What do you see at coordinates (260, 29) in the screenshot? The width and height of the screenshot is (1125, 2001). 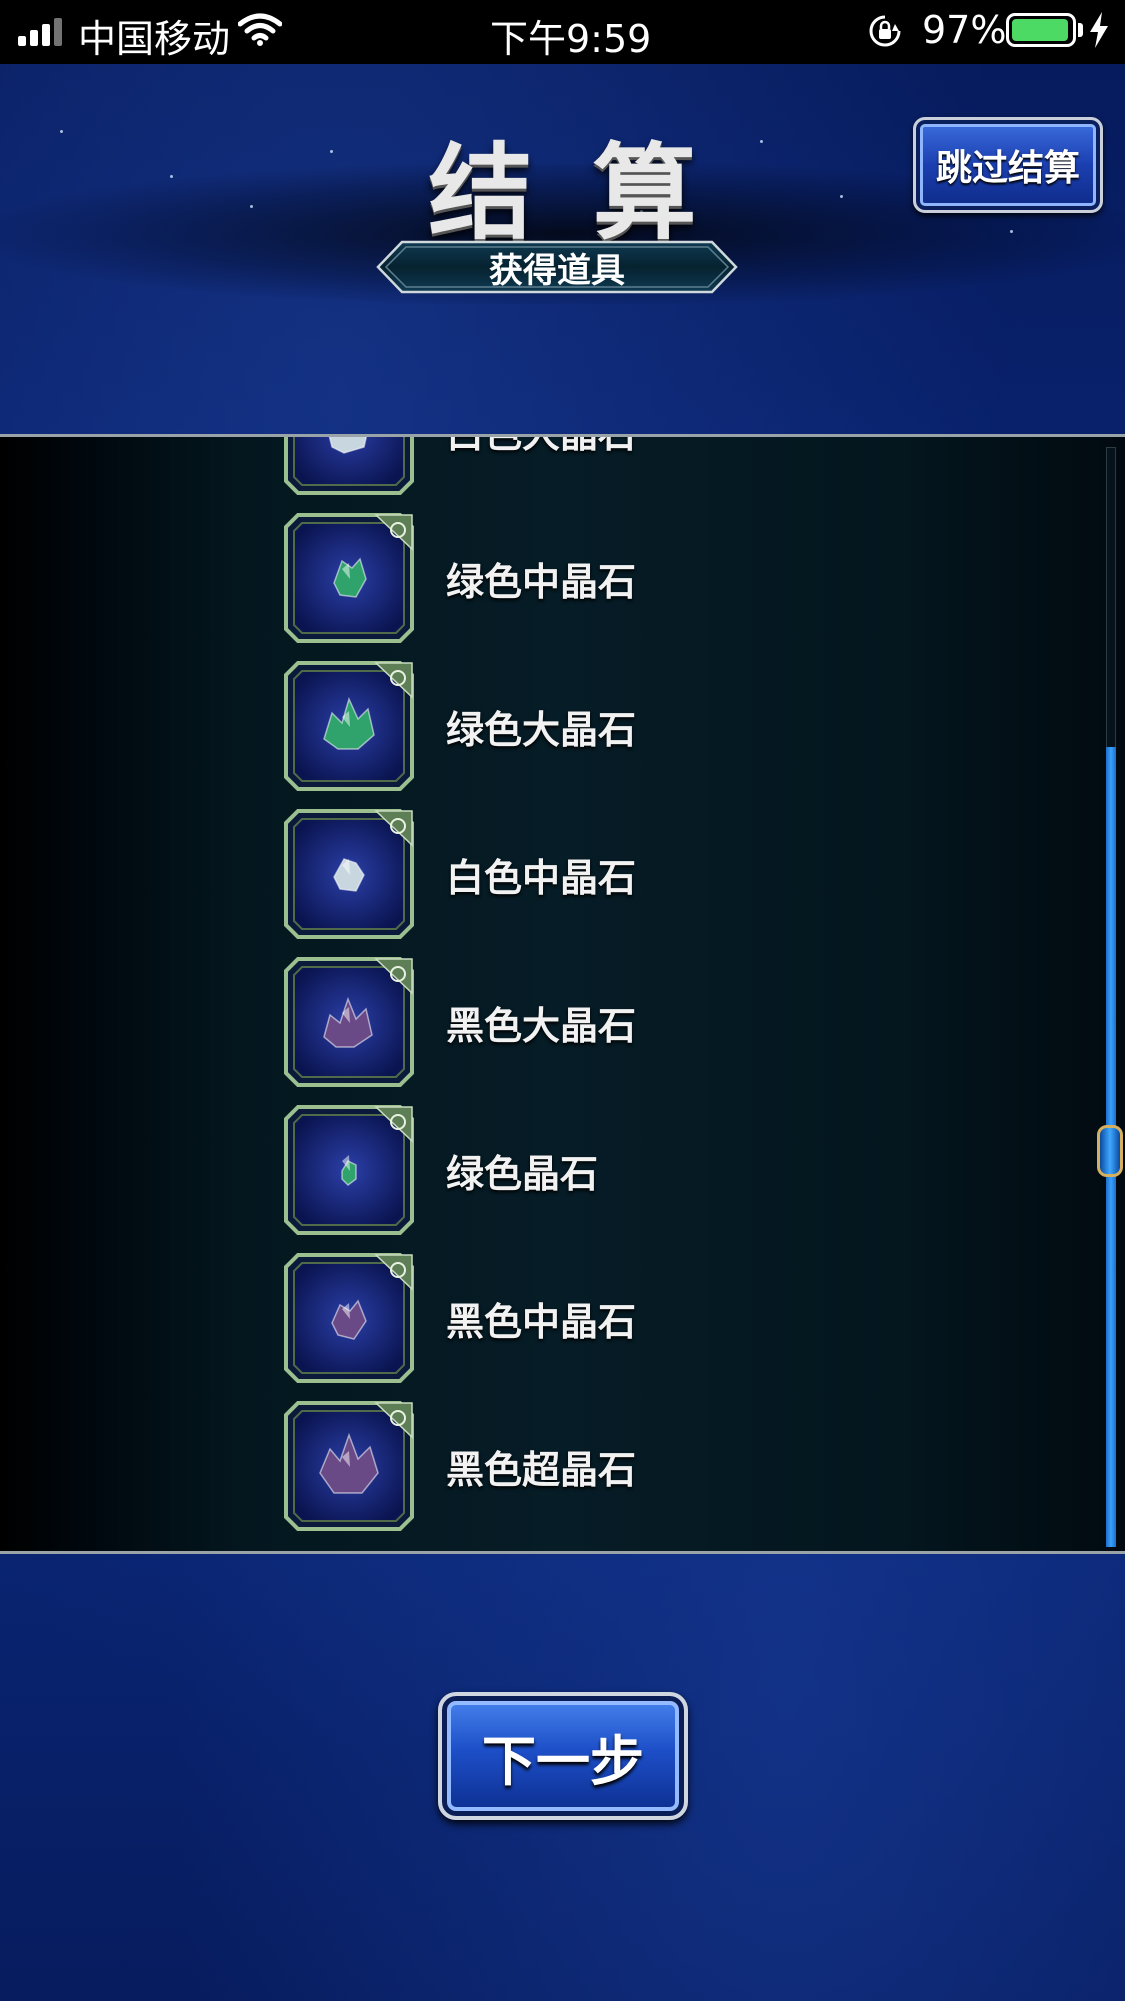 I see `wifi-icon` at bounding box center [260, 29].